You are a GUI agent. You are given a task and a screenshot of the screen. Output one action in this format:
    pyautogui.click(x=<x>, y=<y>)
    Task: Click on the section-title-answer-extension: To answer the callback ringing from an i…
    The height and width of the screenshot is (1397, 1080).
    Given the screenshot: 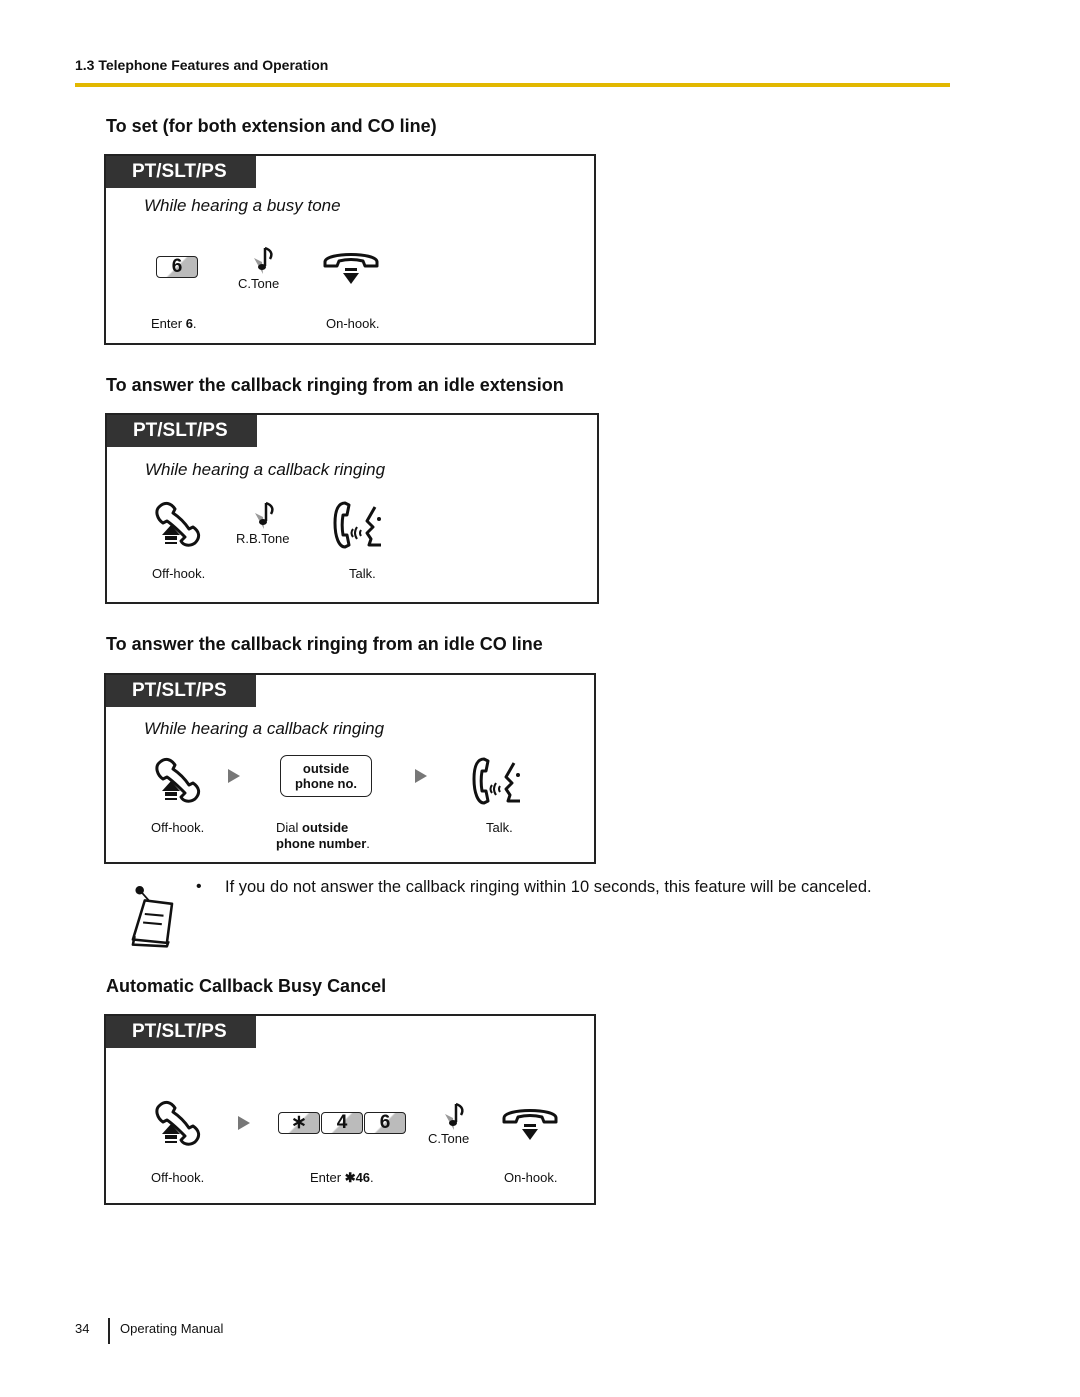 What is the action you would take?
    pyautogui.click(x=335, y=385)
    